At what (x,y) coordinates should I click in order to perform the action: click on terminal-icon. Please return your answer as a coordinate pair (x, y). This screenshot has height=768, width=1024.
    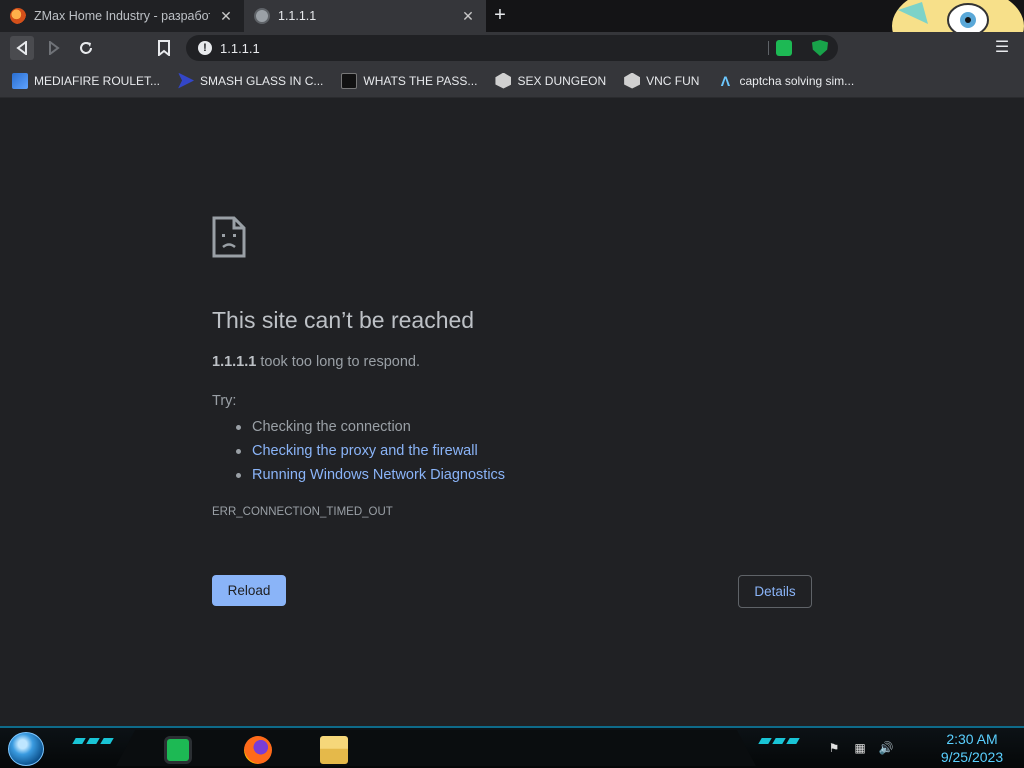
    Looking at the image, I should click on (349, 80).